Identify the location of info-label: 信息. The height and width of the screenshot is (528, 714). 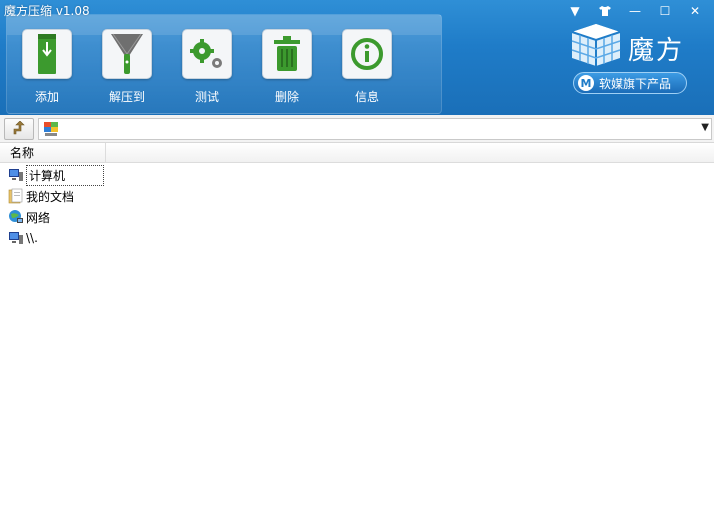
(366, 97).